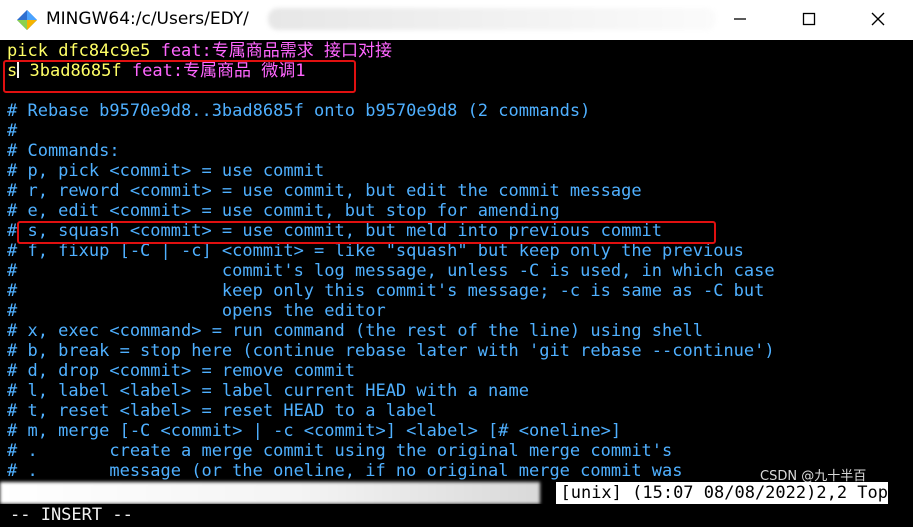 The image size is (913, 527). Describe the element at coordinates (27, 20) in the screenshot. I see `mingw-diamond-icon` at that location.